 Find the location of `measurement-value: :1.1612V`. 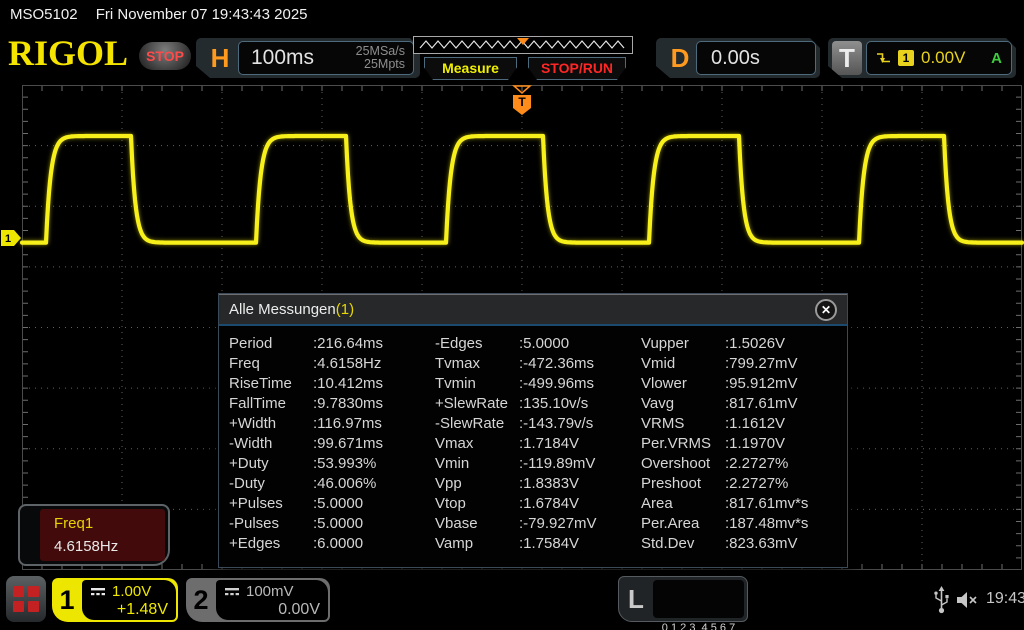

measurement-value: :1.1612V is located at coordinates (755, 423).